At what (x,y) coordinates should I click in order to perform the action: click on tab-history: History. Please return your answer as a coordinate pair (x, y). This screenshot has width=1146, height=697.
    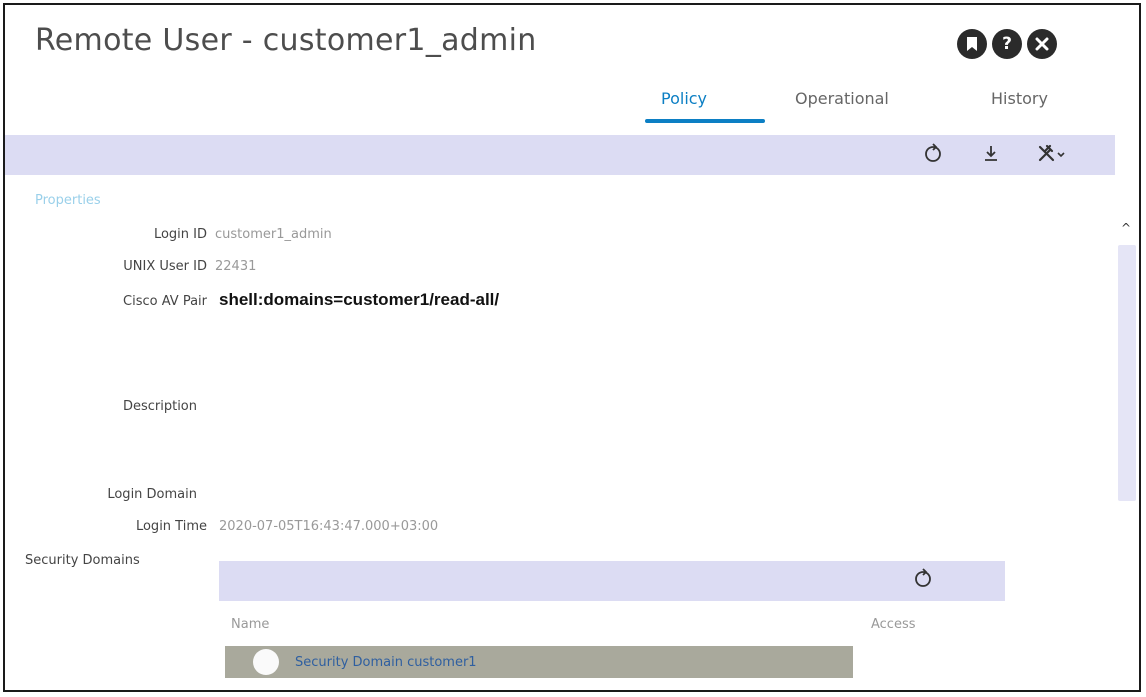
    Looking at the image, I should click on (1019, 98).